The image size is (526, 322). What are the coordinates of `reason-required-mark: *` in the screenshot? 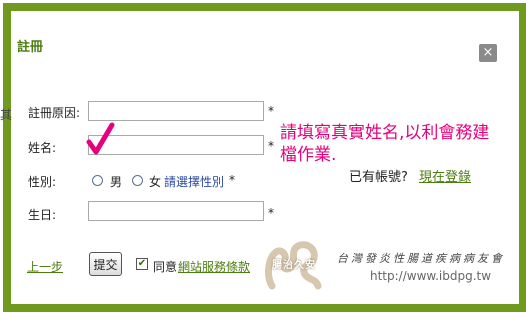 It's located at (271, 111).